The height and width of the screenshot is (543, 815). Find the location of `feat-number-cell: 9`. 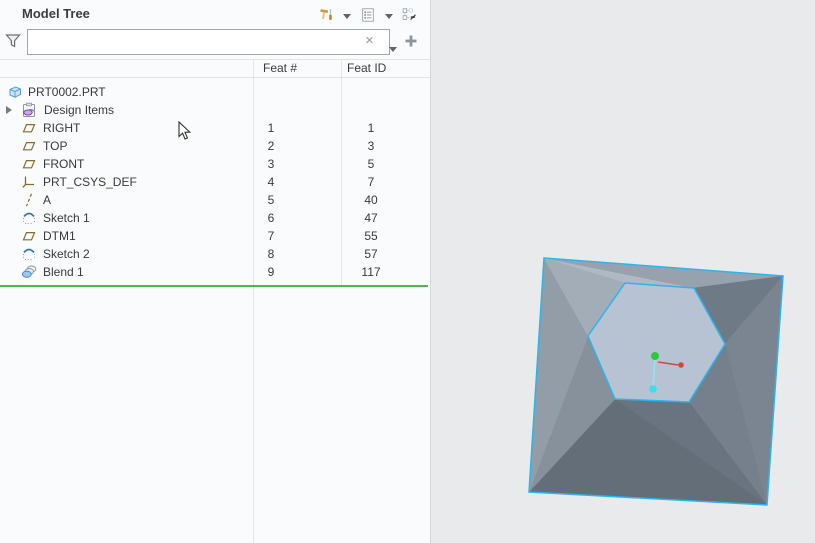

feat-number-cell: 9 is located at coordinates (271, 272).